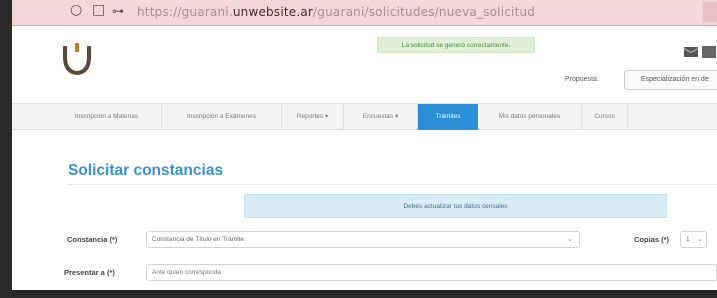 The width and height of the screenshot is (717, 298). Describe the element at coordinates (456, 45) in the screenshot. I see `success-message: La solicitud se generó correctamente.` at that location.